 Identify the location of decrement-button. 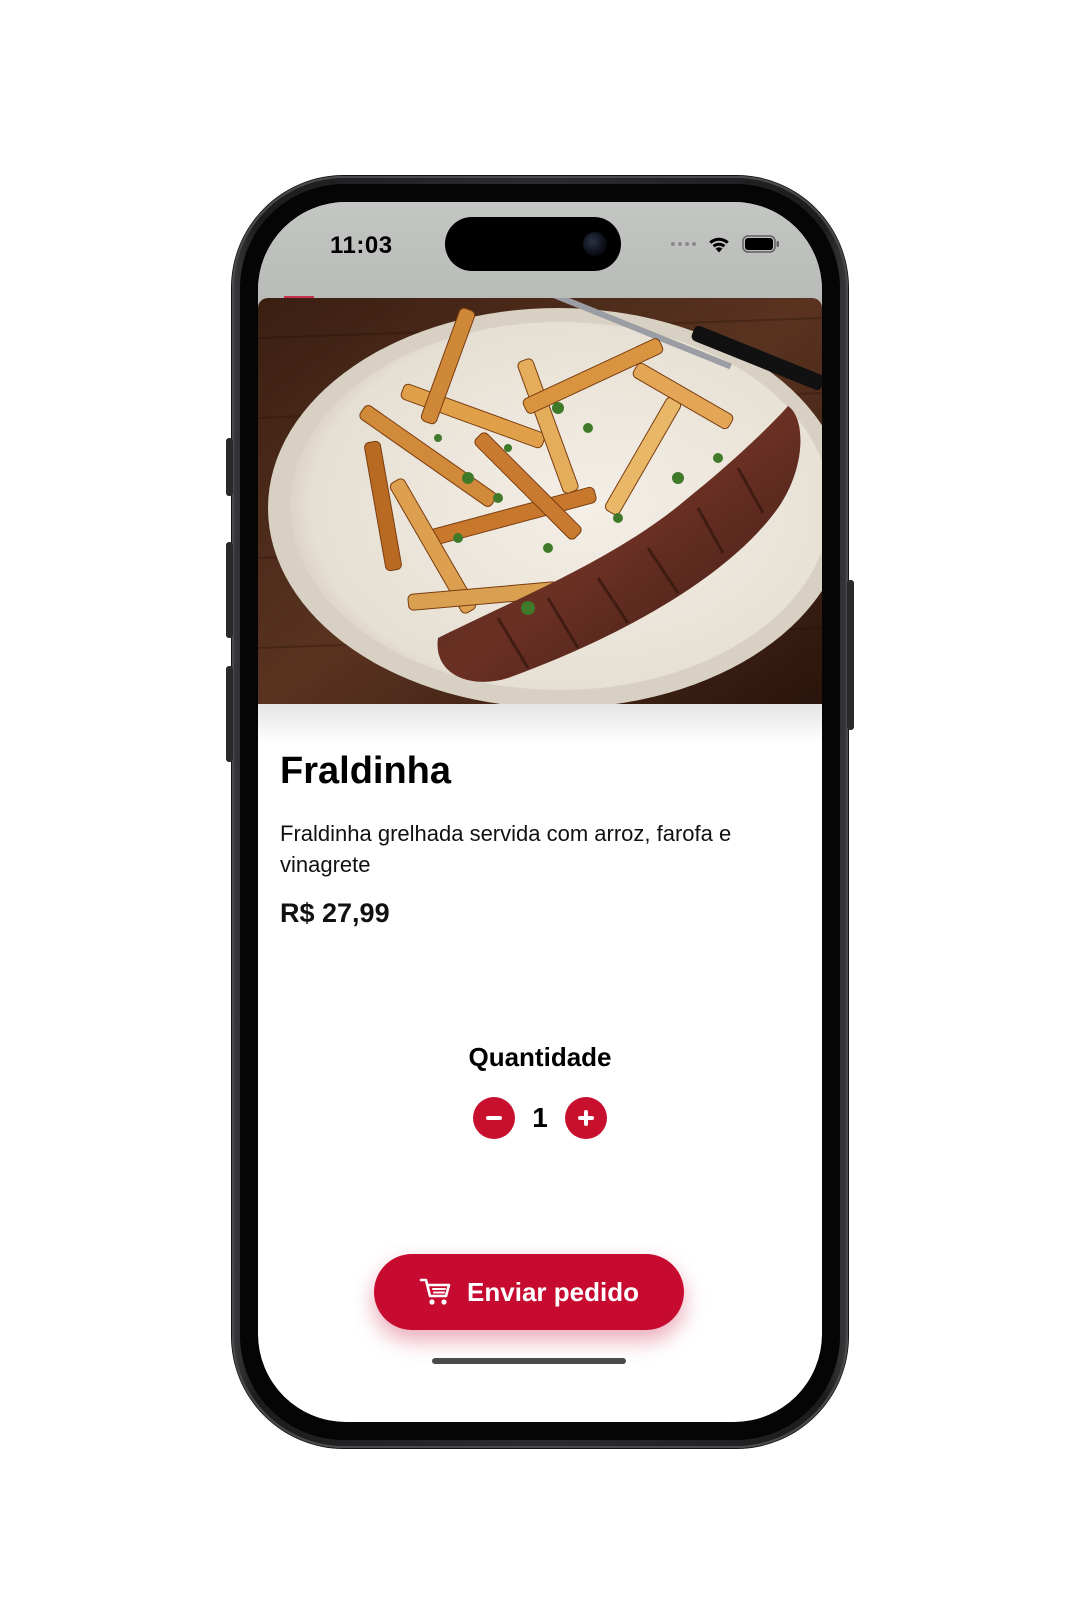
(494, 1118).